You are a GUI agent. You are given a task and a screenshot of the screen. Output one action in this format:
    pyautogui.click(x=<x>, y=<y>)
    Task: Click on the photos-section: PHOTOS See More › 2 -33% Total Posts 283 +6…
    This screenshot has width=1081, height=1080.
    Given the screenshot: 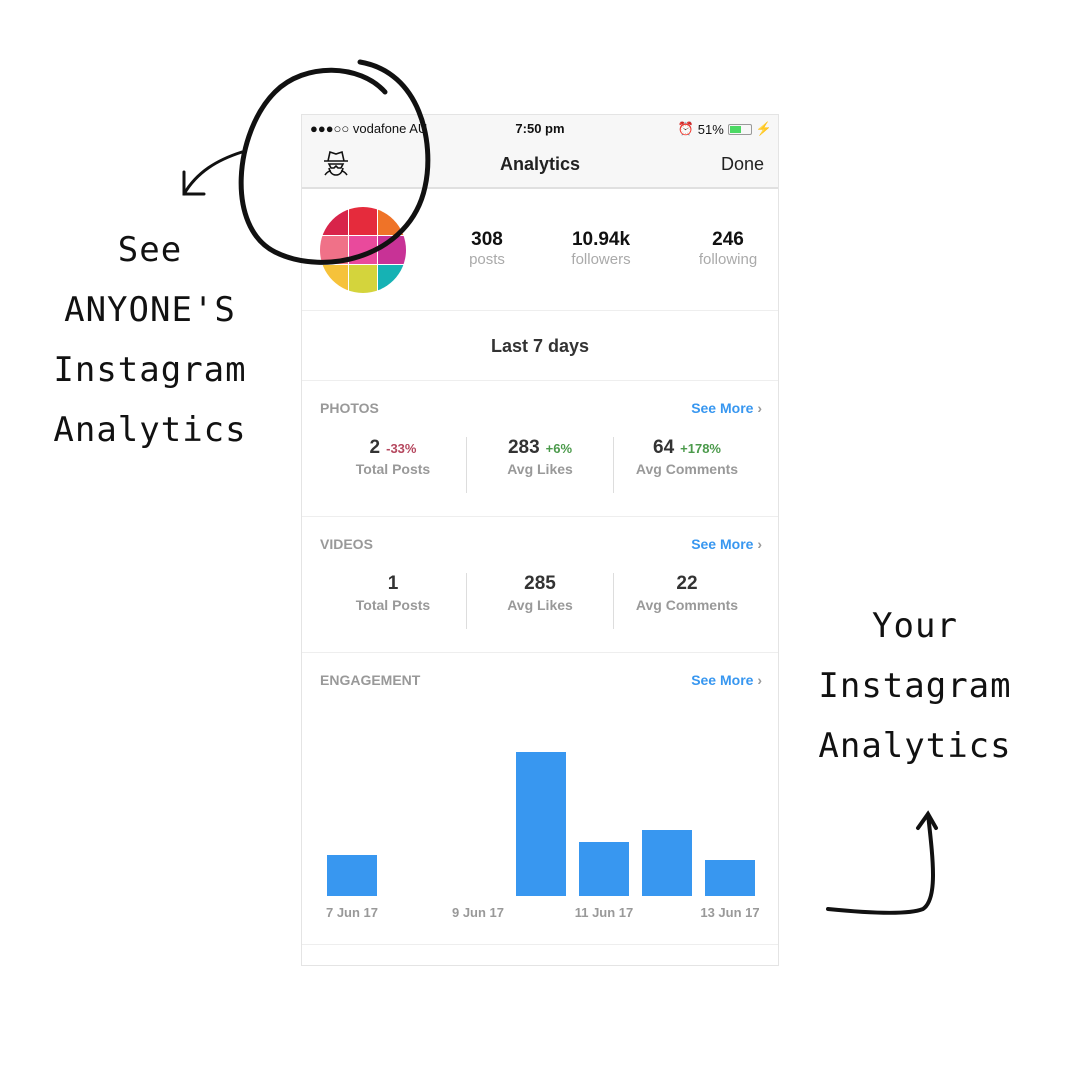 What is the action you would take?
    pyautogui.click(x=540, y=449)
    